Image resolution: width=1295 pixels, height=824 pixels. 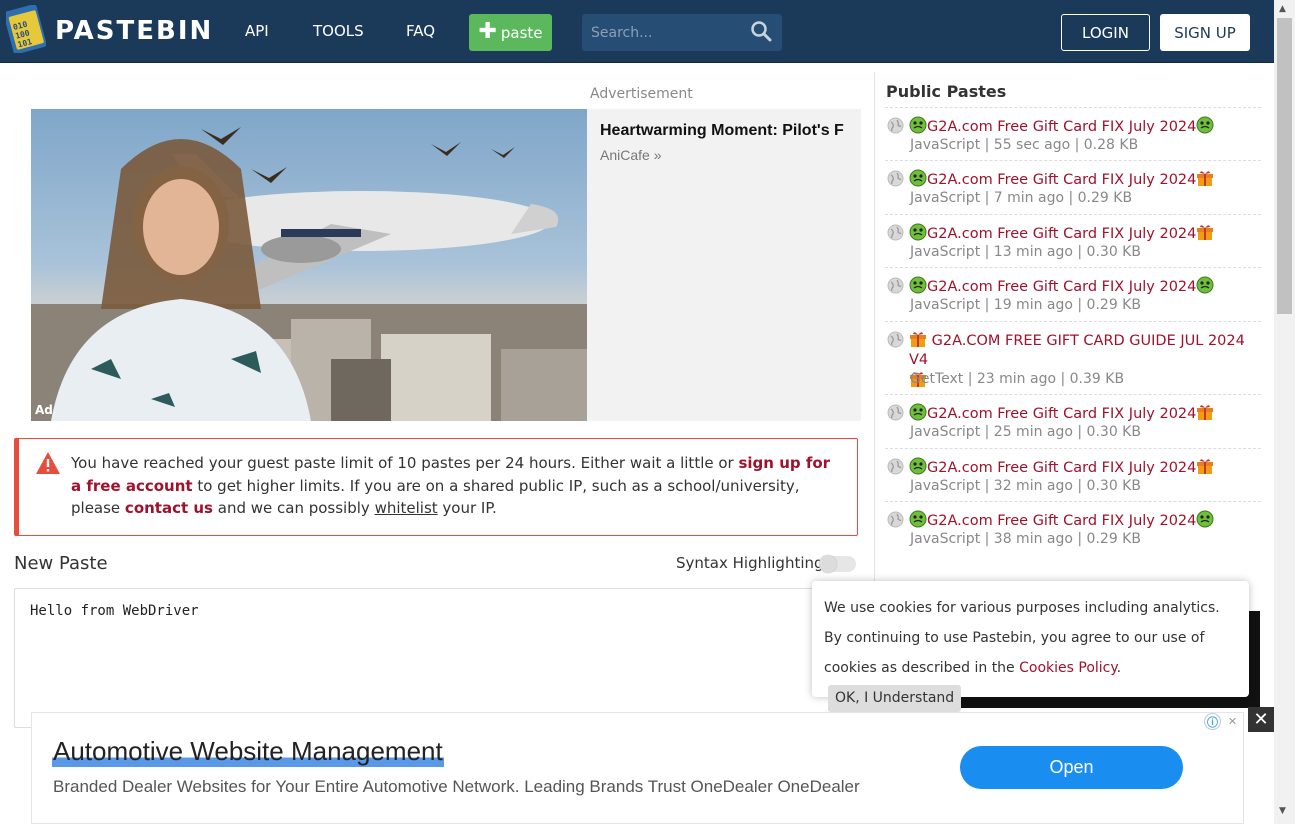 I want to click on cookie-period: ., so click(x=1119, y=668).